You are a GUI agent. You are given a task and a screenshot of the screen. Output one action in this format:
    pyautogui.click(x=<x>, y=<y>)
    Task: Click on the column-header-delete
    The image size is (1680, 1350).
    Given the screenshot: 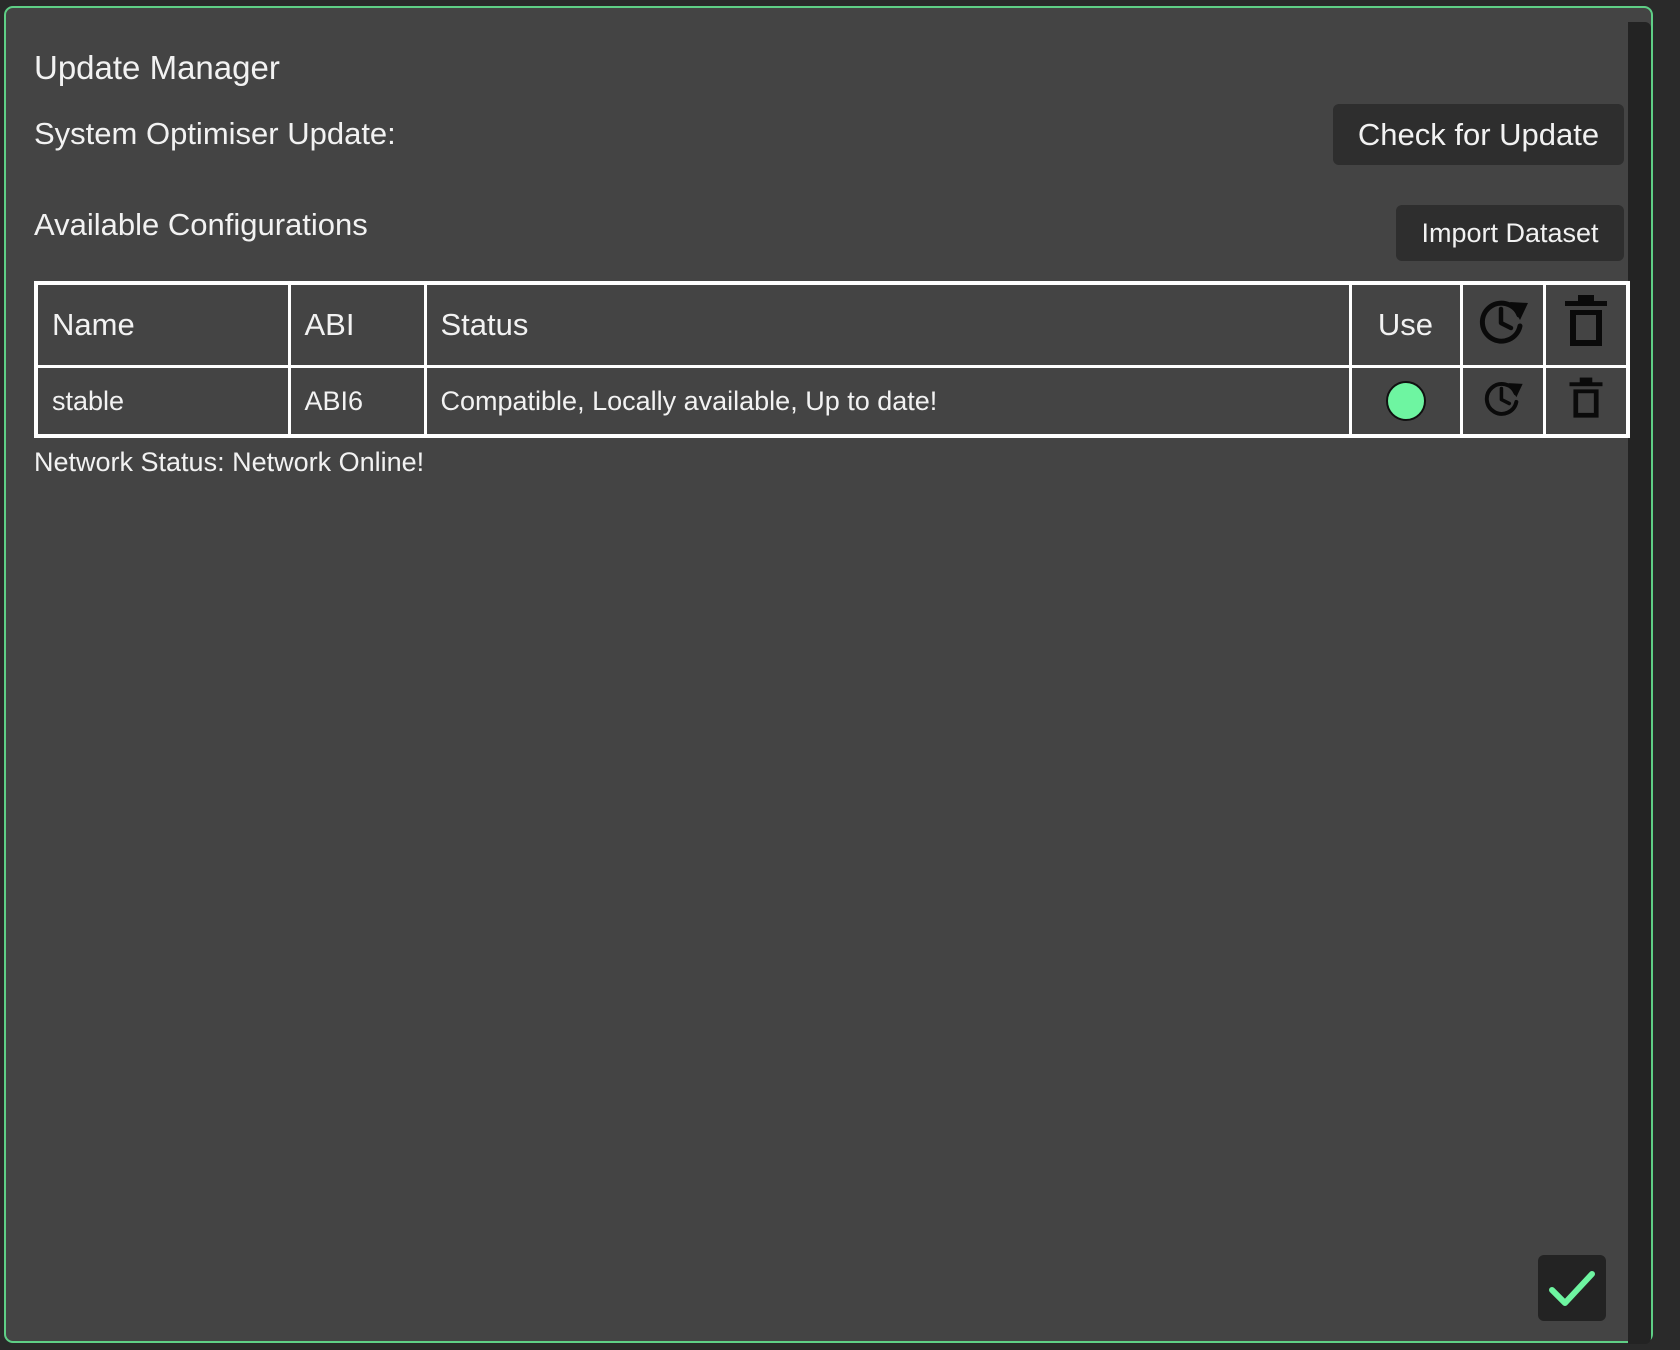 What is the action you would take?
    pyautogui.click(x=1586, y=324)
    